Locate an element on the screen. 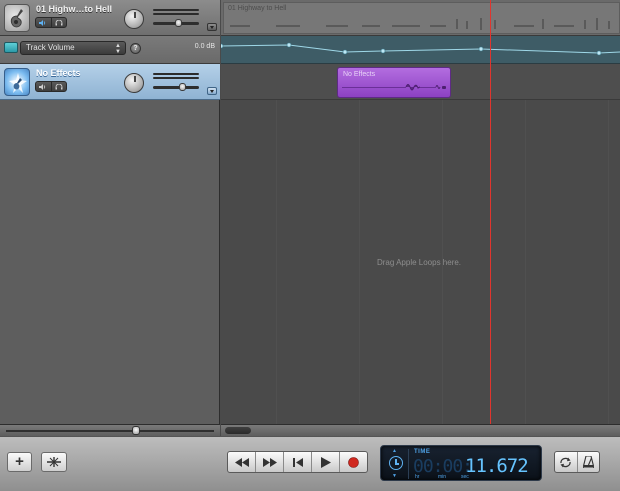 The height and width of the screenshot is (491, 620). zoom-bar is located at coordinates (110, 430).